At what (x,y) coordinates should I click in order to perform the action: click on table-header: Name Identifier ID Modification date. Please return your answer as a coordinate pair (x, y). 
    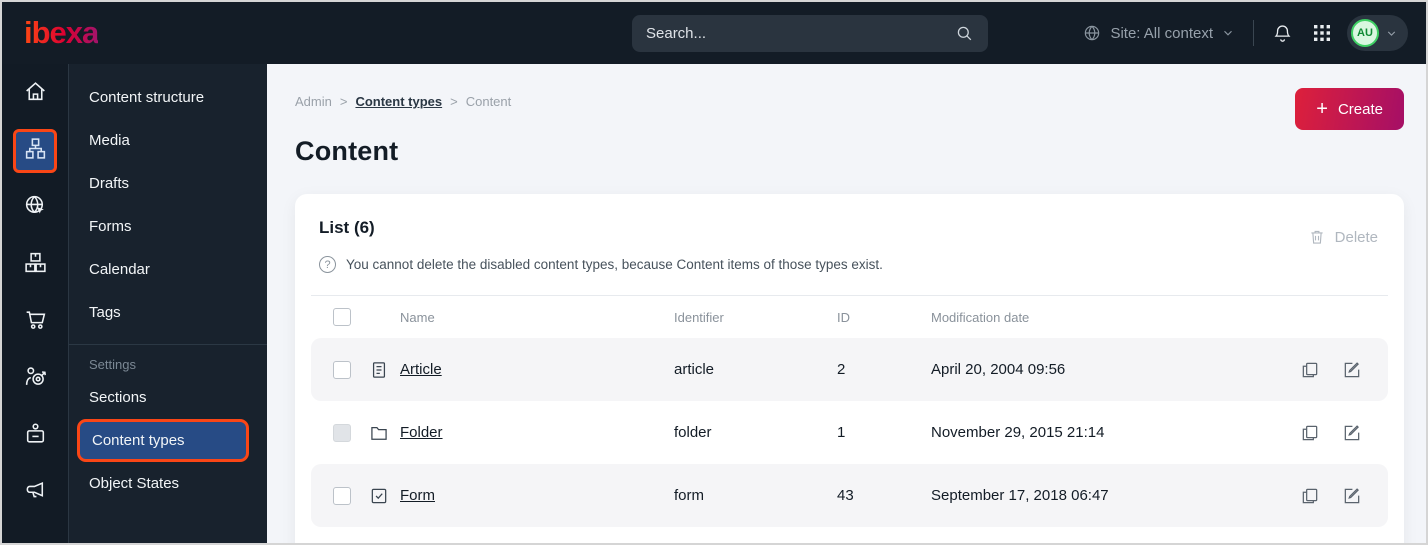
    Looking at the image, I should click on (849, 317).